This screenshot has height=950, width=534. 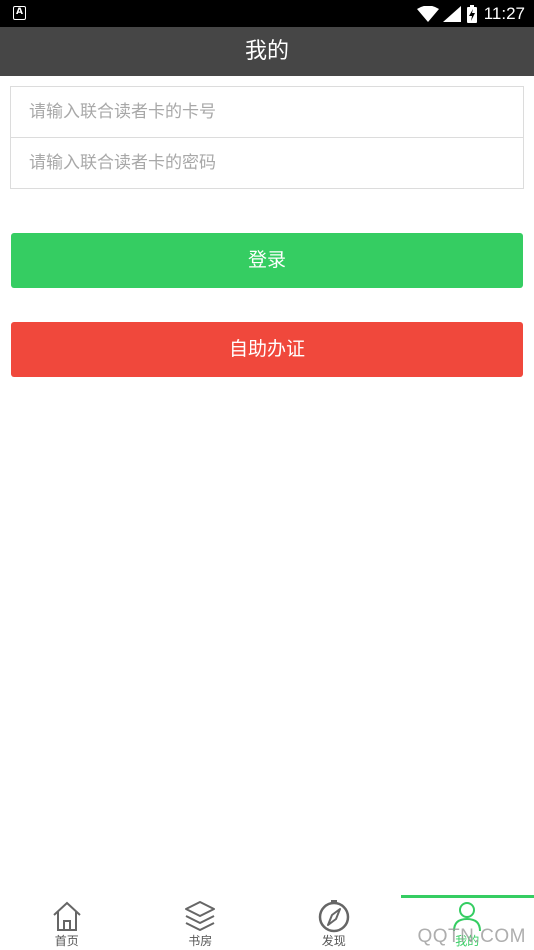 I want to click on home-icon, so click(x=67, y=916).